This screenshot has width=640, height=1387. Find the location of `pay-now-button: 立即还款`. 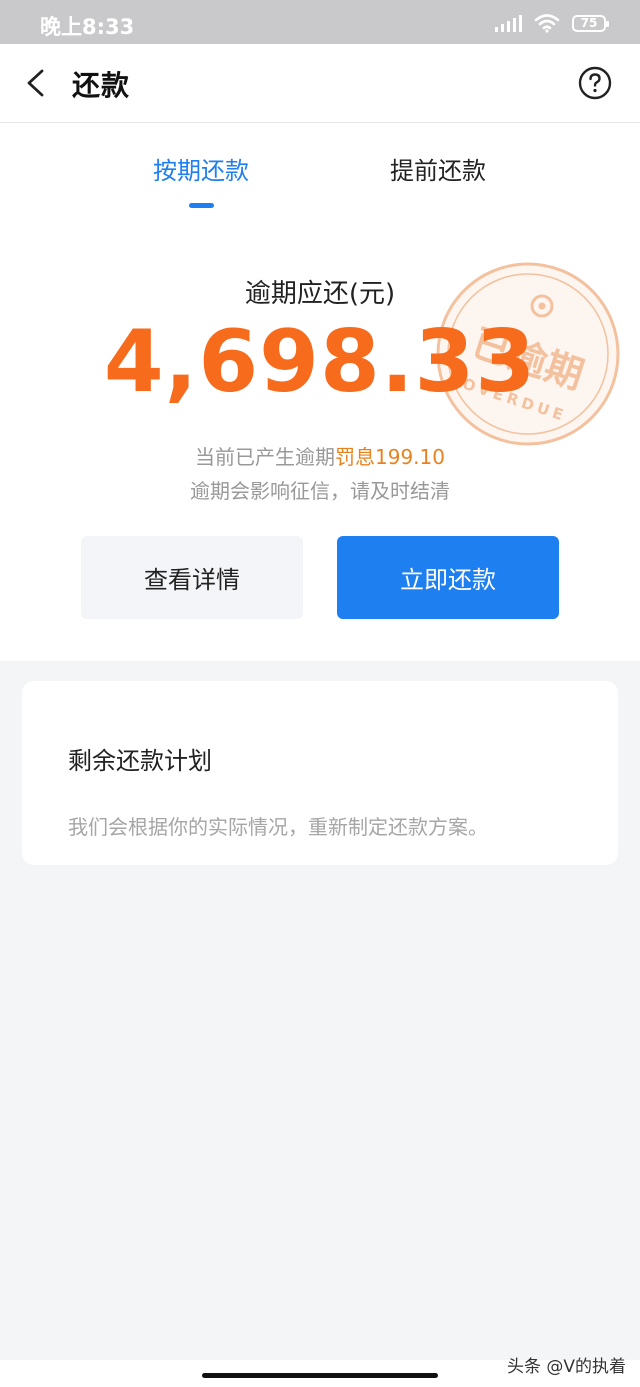

pay-now-button: 立即还款 is located at coordinates (448, 577).